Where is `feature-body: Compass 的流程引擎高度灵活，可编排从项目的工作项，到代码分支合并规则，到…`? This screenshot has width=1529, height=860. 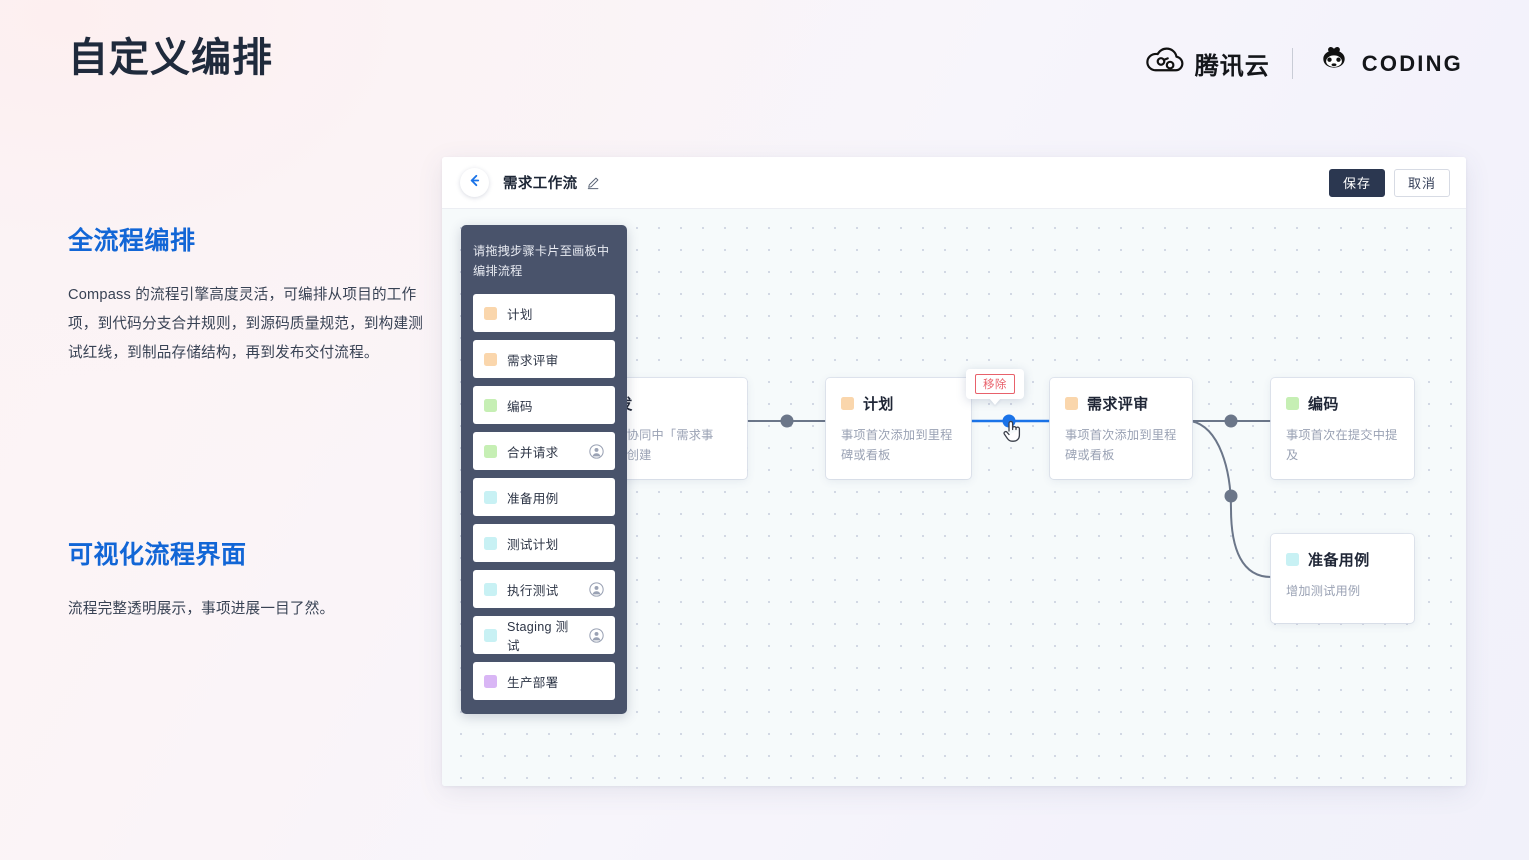
feature-body: Compass 的流程引擎高度灵活，可编排从项目的工作项，到代码分支合并规则，到… is located at coordinates (246, 324).